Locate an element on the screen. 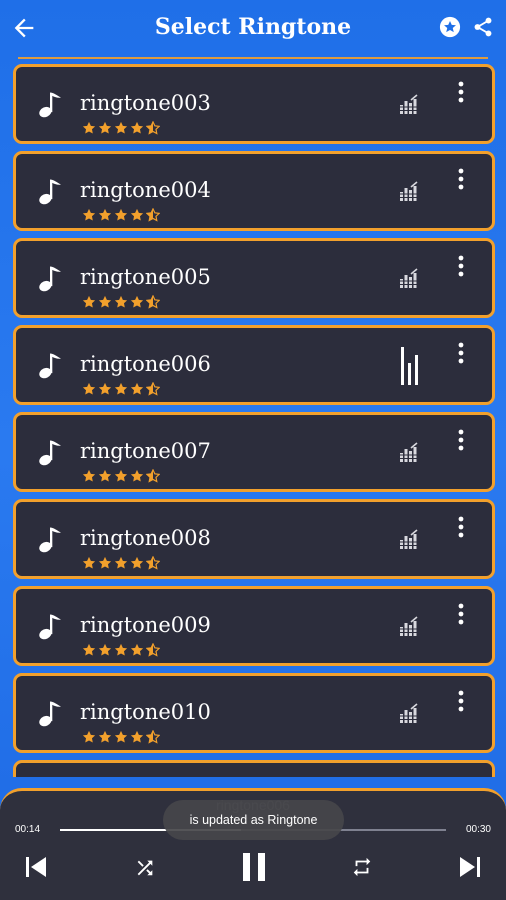 The height and width of the screenshot is (900, 506). ringtone-card: ringtone006 is located at coordinates (254, 365).